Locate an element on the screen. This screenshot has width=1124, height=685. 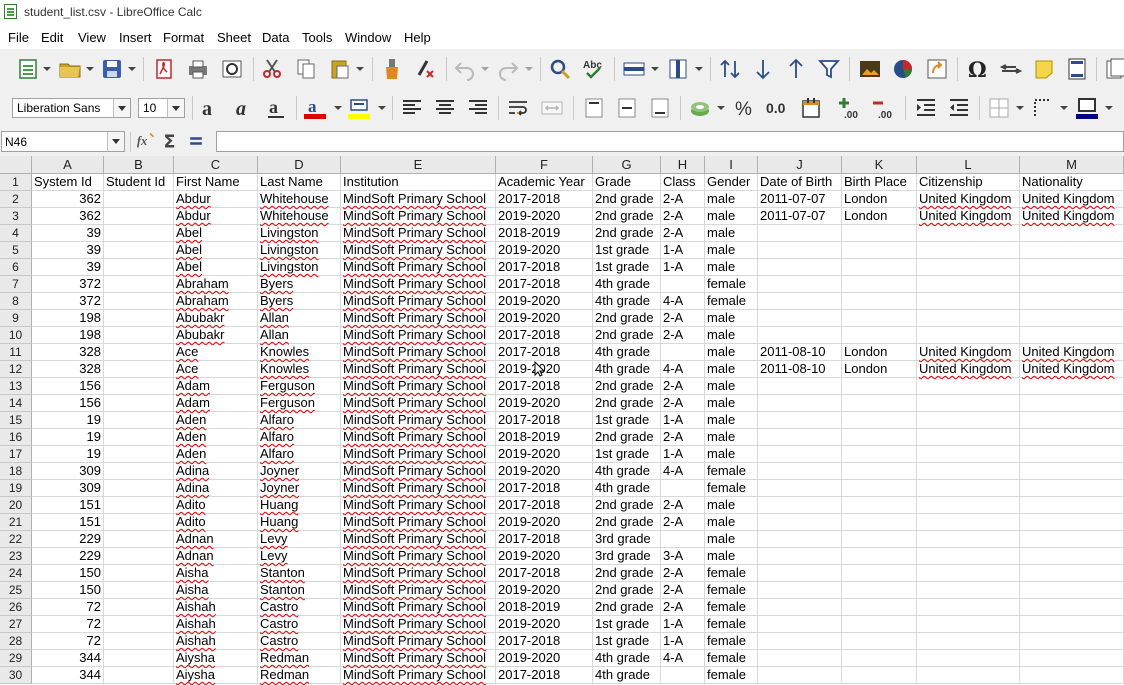
menu-insert: Insert is located at coordinates (135, 37).